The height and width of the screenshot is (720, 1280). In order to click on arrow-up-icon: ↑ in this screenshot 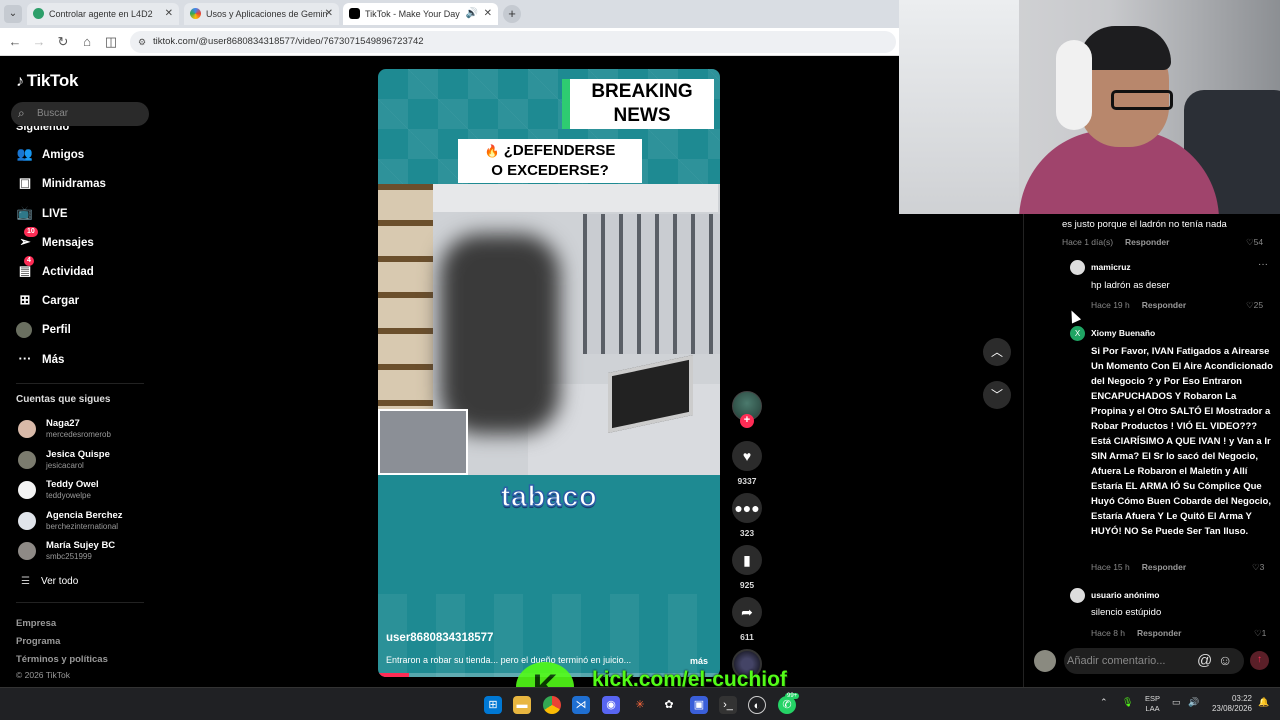, I will do `click(1259, 659)`.